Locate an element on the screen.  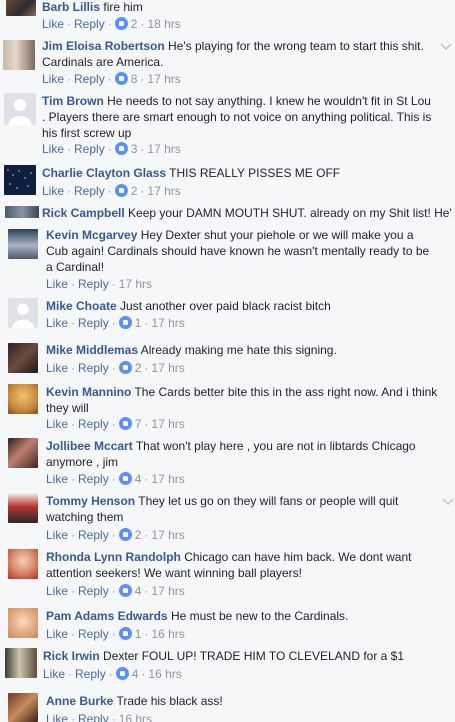
like-count: 7 is located at coordinates (138, 424).